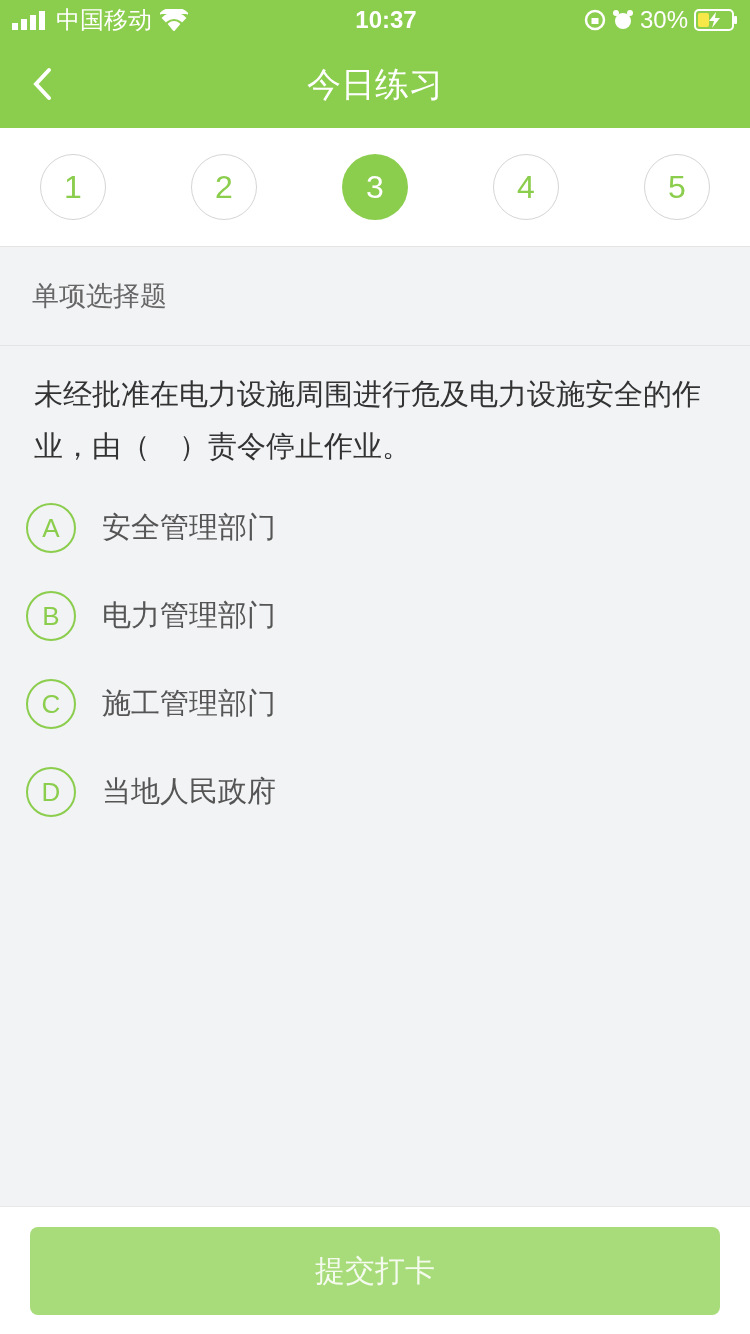 The width and height of the screenshot is (750, 1334). Describe the element at coordinates (104, 20) in the screenshot. I see `carrier-name: 中国移动` at that location.